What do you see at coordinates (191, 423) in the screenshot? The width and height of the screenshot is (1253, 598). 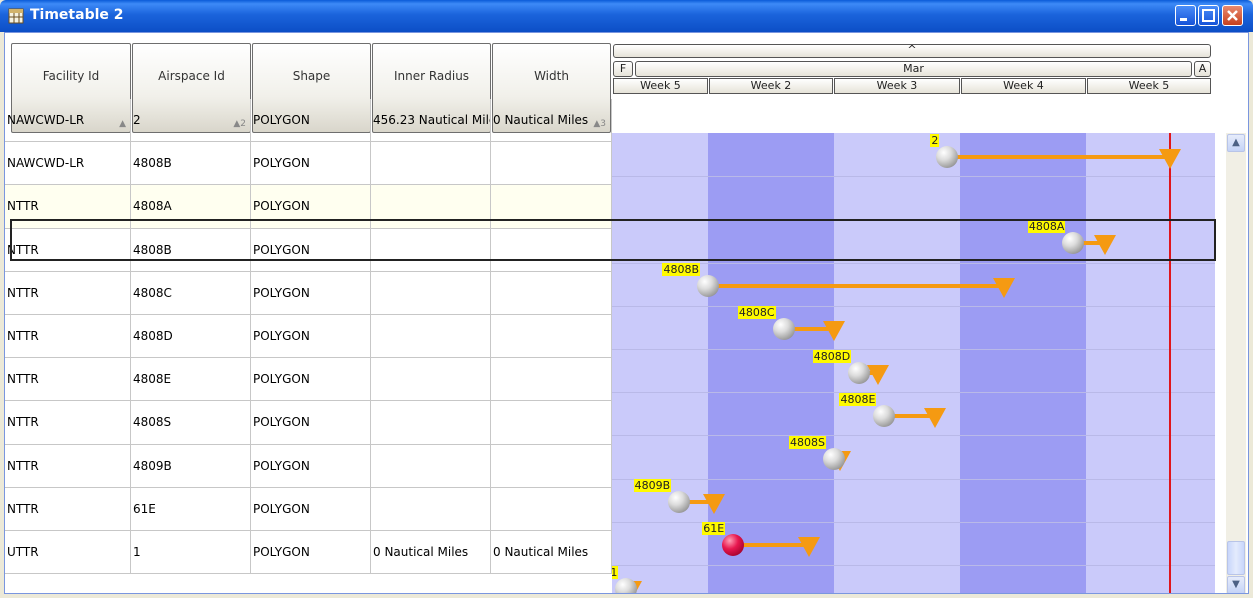 I see `cell-airspace-id: 4808S` at bounding box center [191, 423].